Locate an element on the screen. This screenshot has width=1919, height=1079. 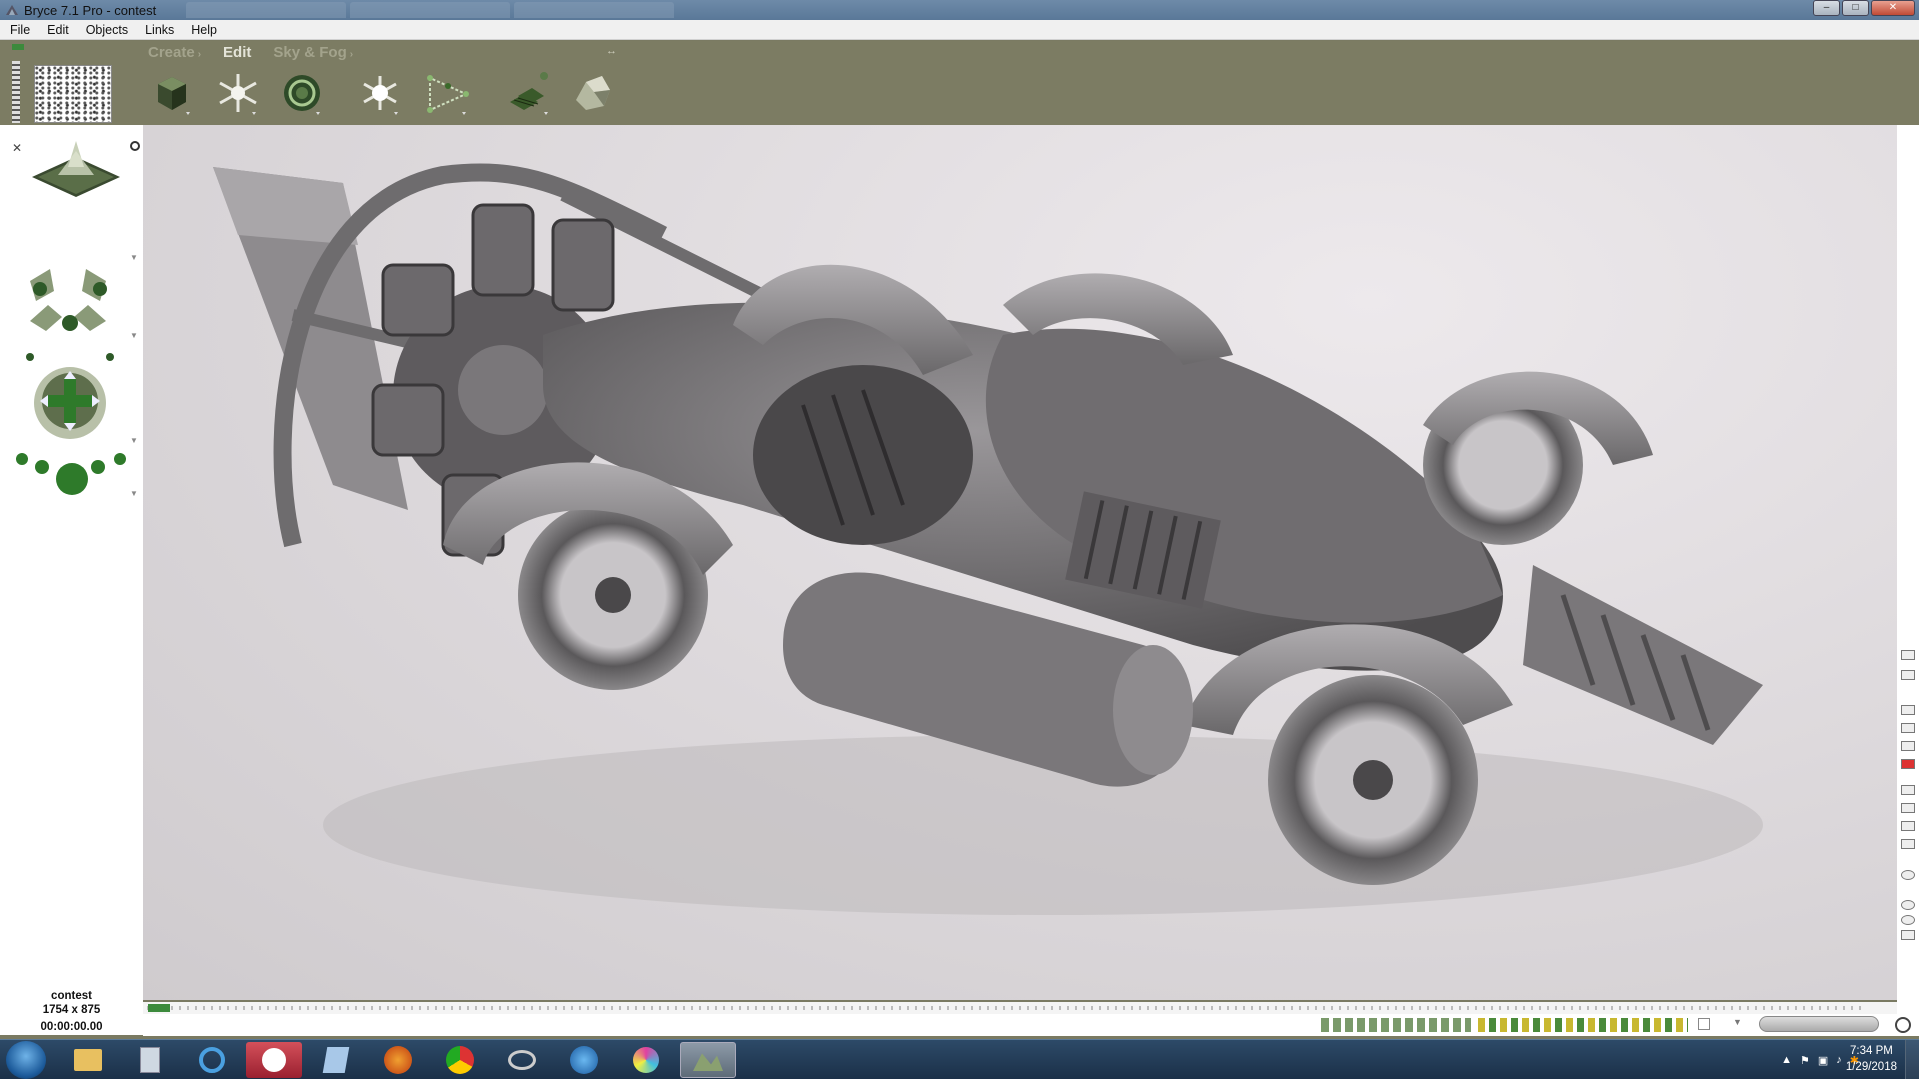
notepad-icon is located at coordinates (336, 1060).